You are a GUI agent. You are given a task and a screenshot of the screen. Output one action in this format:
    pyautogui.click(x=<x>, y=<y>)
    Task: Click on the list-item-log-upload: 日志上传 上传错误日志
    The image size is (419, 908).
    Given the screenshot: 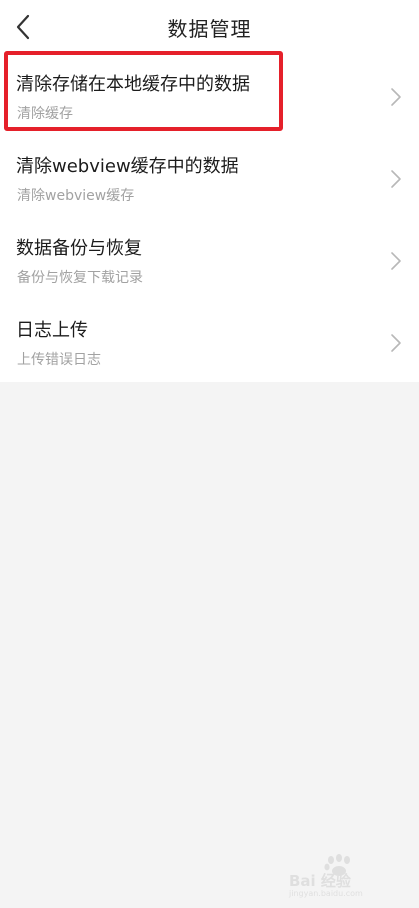 What is the action you would take?
    pyautogui.click(x=209, y=341)
    